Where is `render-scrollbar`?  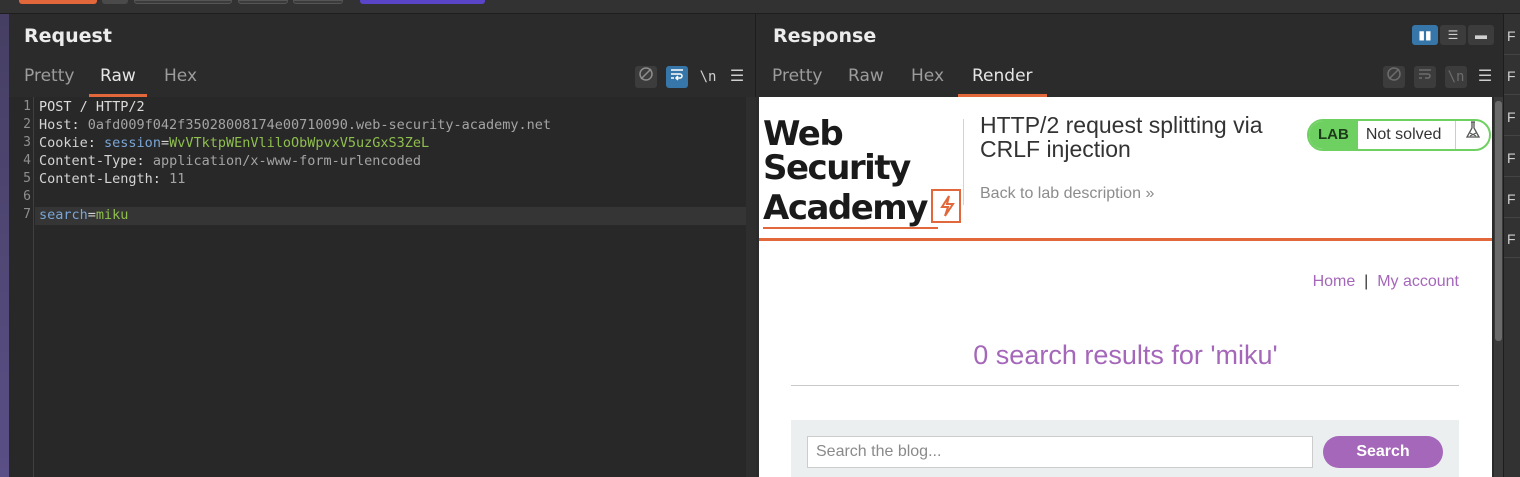
render-scrollbar is located at coordinates (1498, 287).